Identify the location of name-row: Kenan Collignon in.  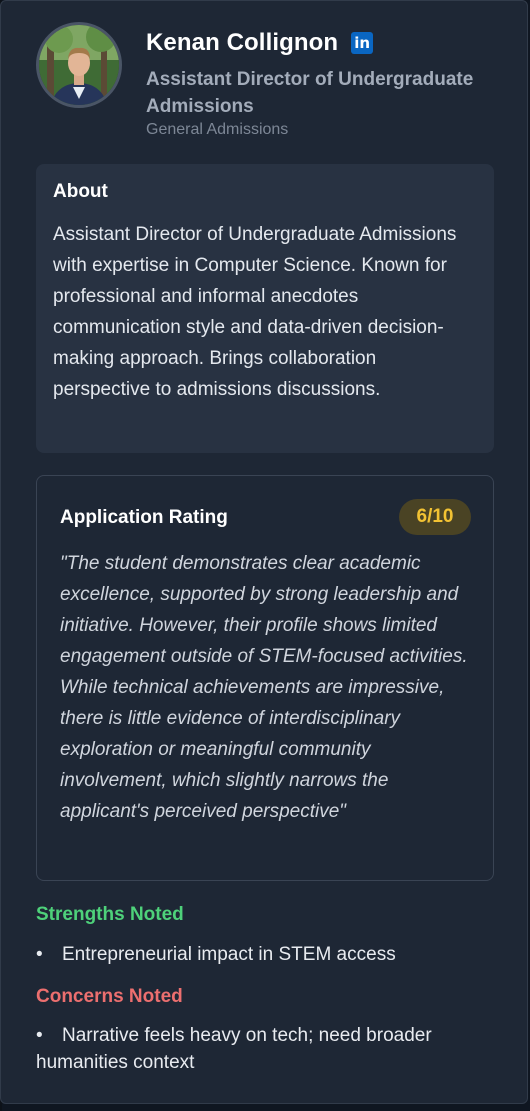
(260, 43).